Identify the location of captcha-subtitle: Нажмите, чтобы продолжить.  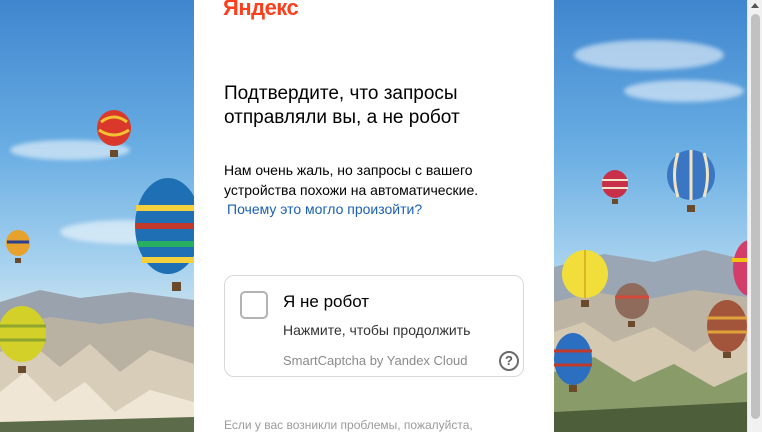
(377, 330).